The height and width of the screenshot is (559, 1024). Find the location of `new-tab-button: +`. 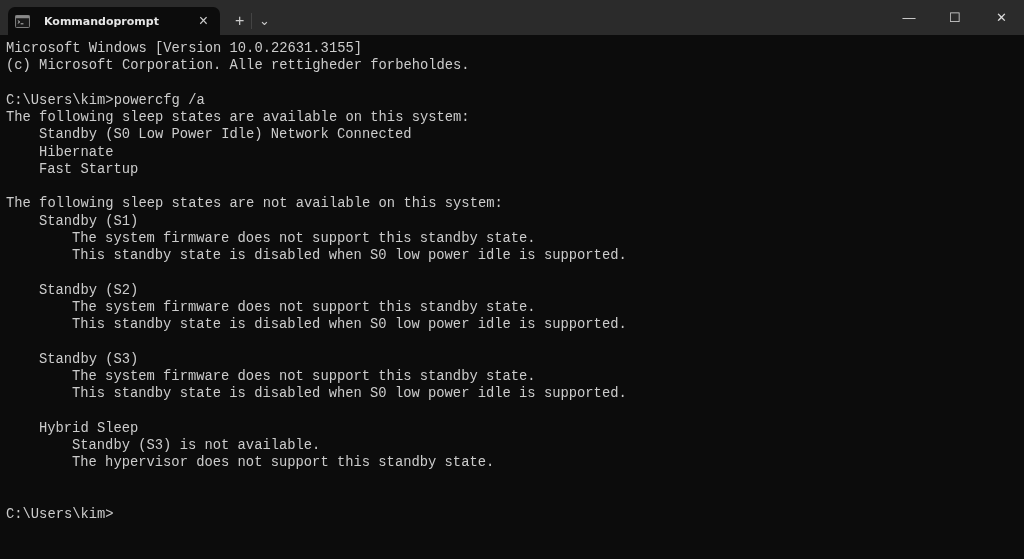

new-tab-button: + is located at coordinates (240, 21).